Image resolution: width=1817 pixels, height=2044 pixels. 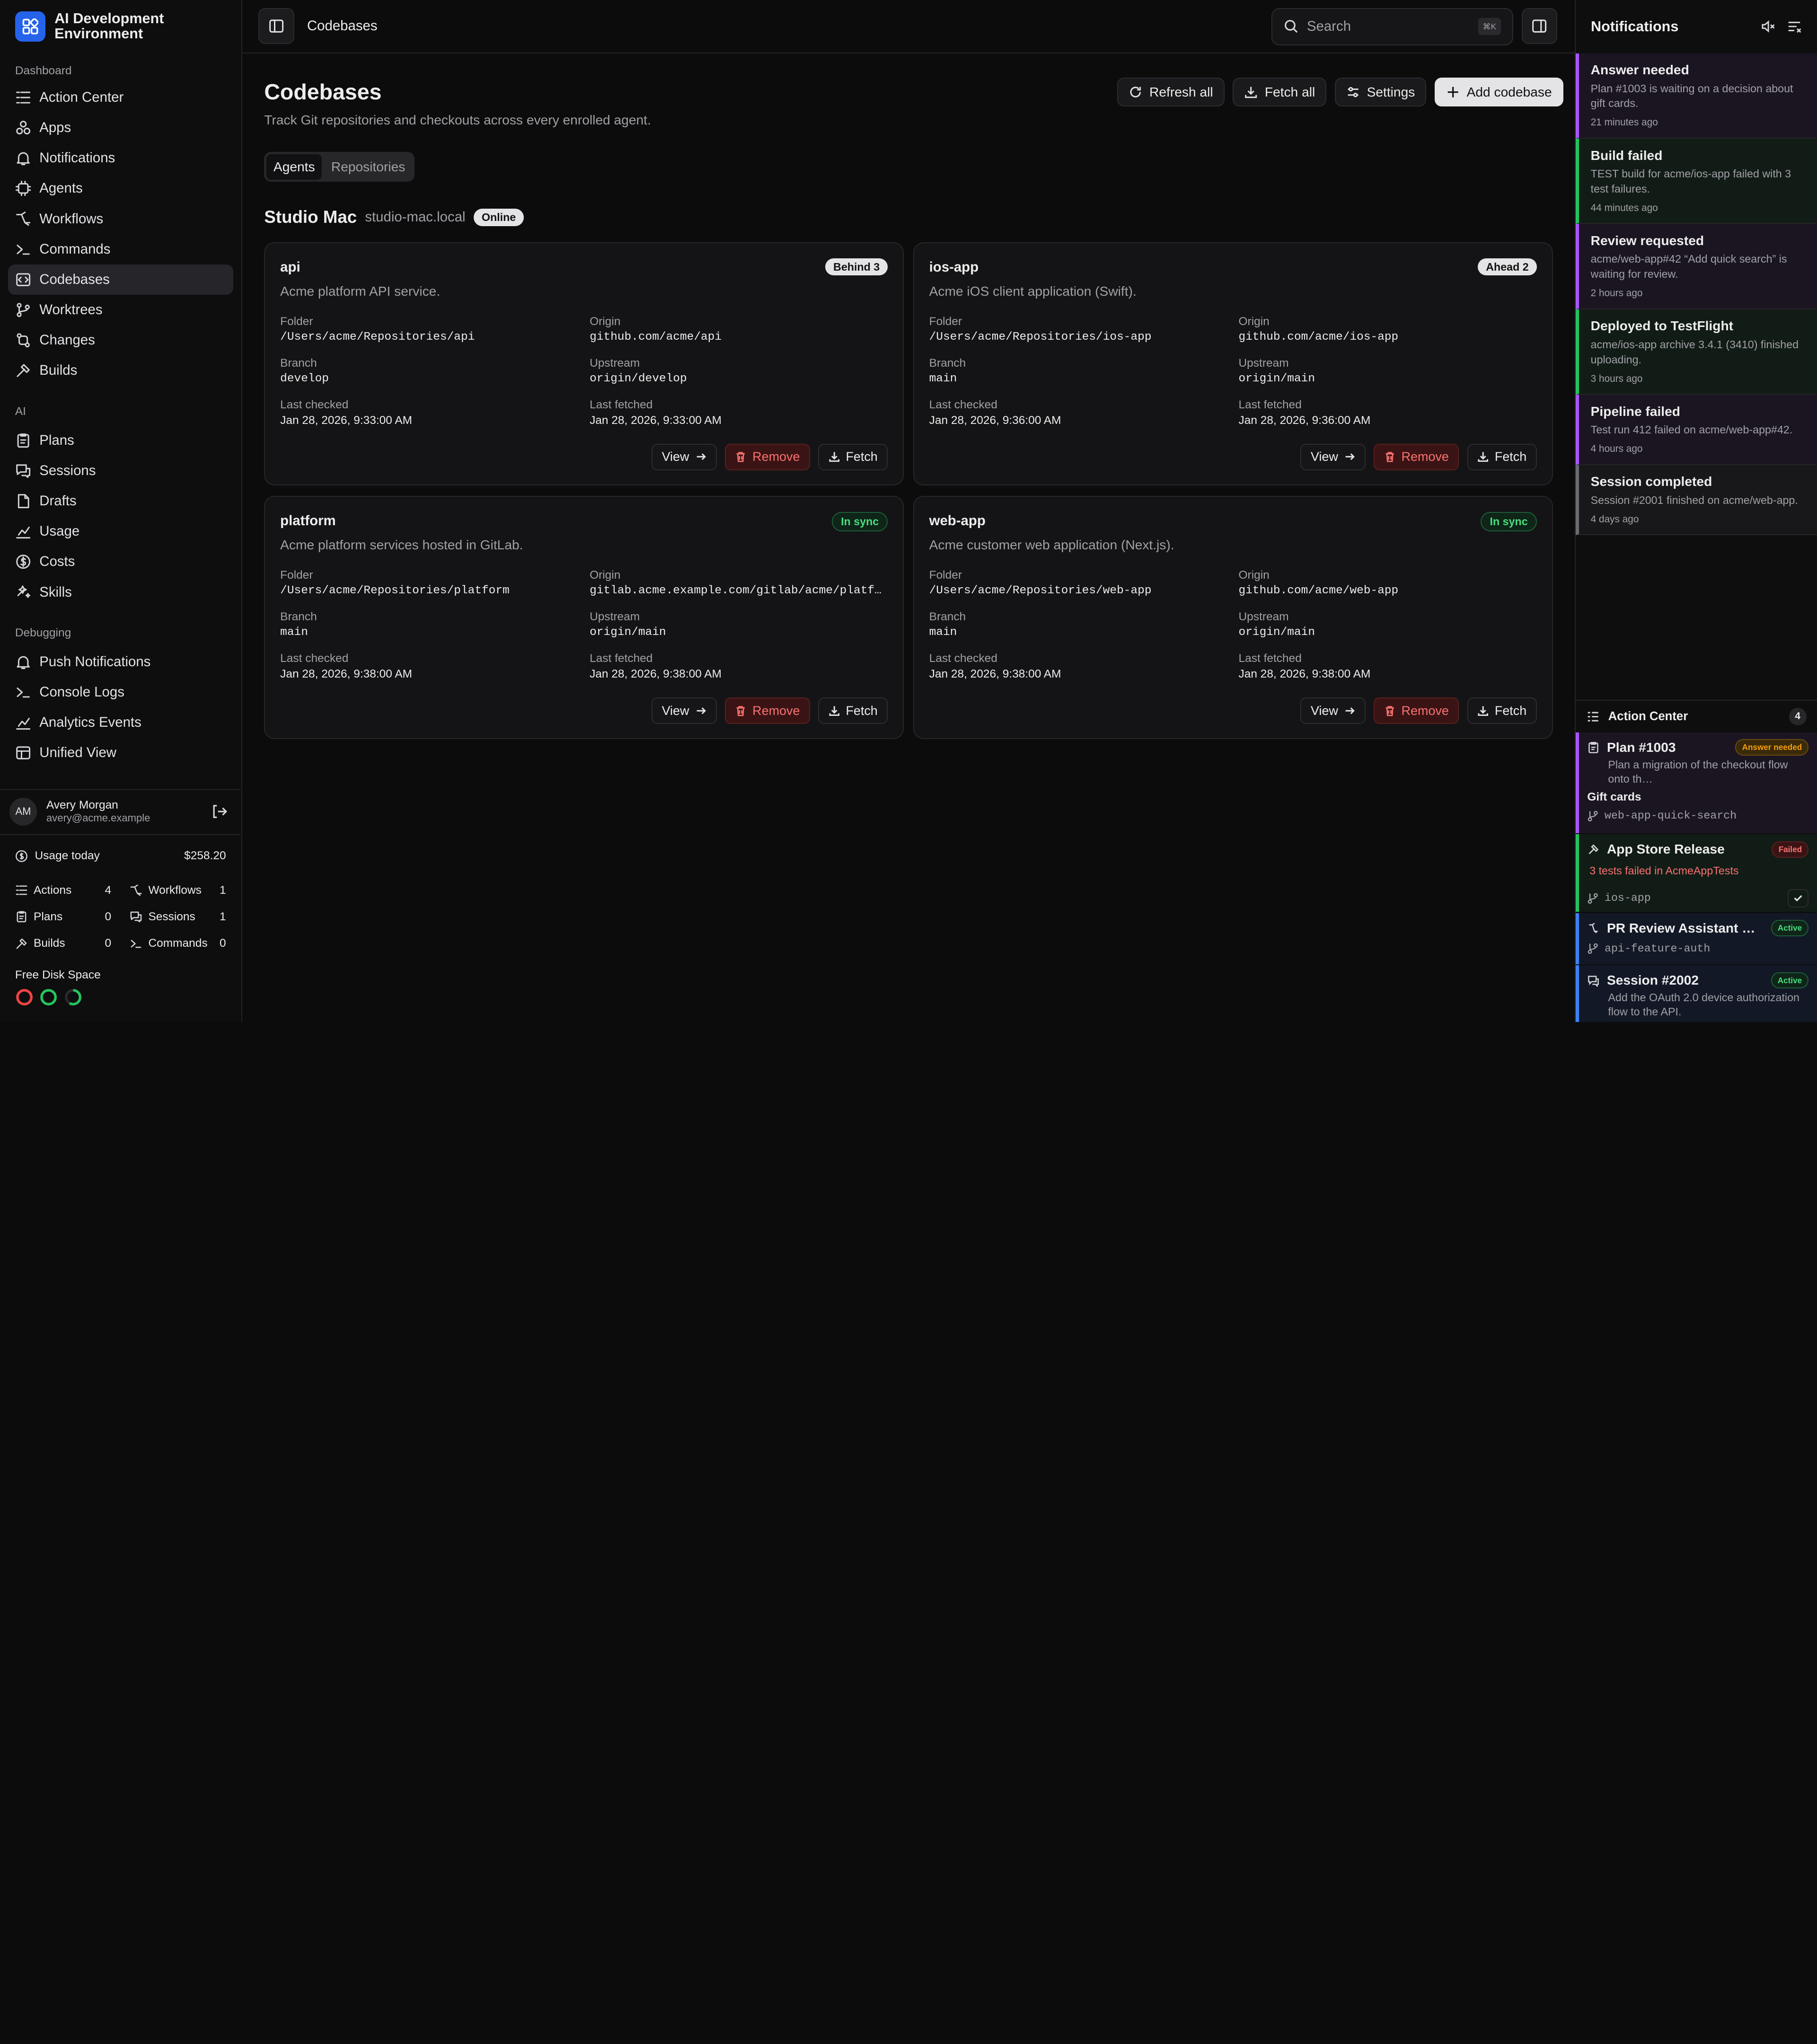 I want to click on stat-builds: Builds 0, so click(x=63, y=943).